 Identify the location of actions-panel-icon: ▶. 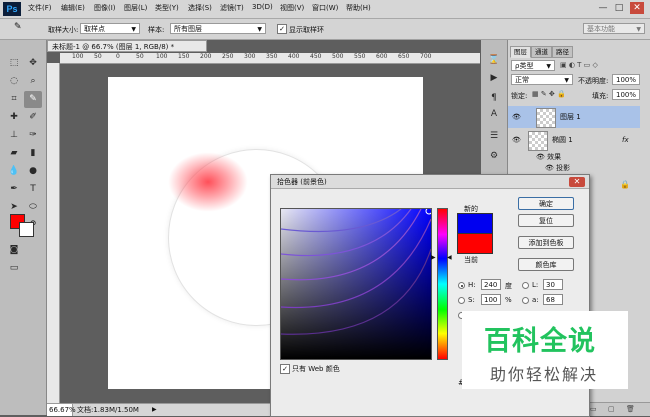
(494, 78).